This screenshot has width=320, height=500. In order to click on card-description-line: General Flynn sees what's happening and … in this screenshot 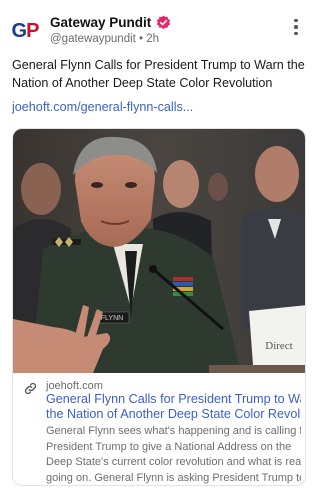, I will do `click(173, 431)`.